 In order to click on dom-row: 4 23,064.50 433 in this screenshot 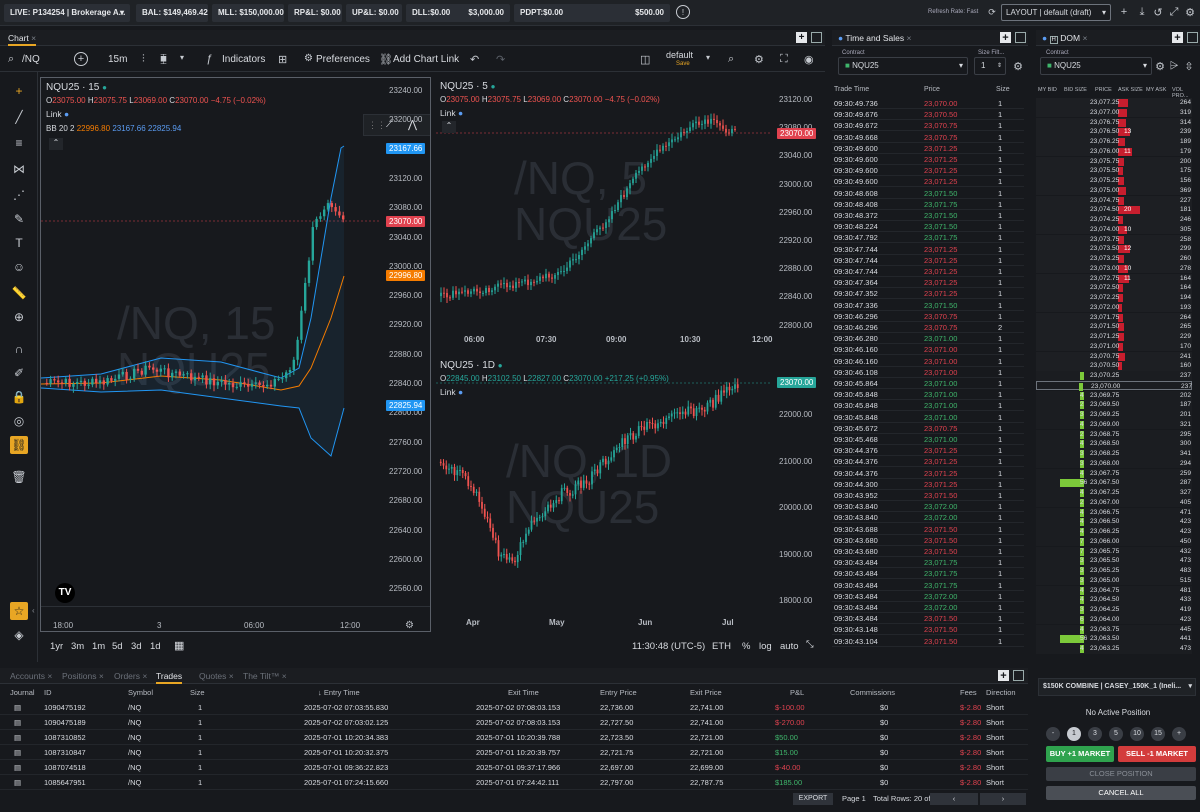, I will do `click(1114, 600)`.